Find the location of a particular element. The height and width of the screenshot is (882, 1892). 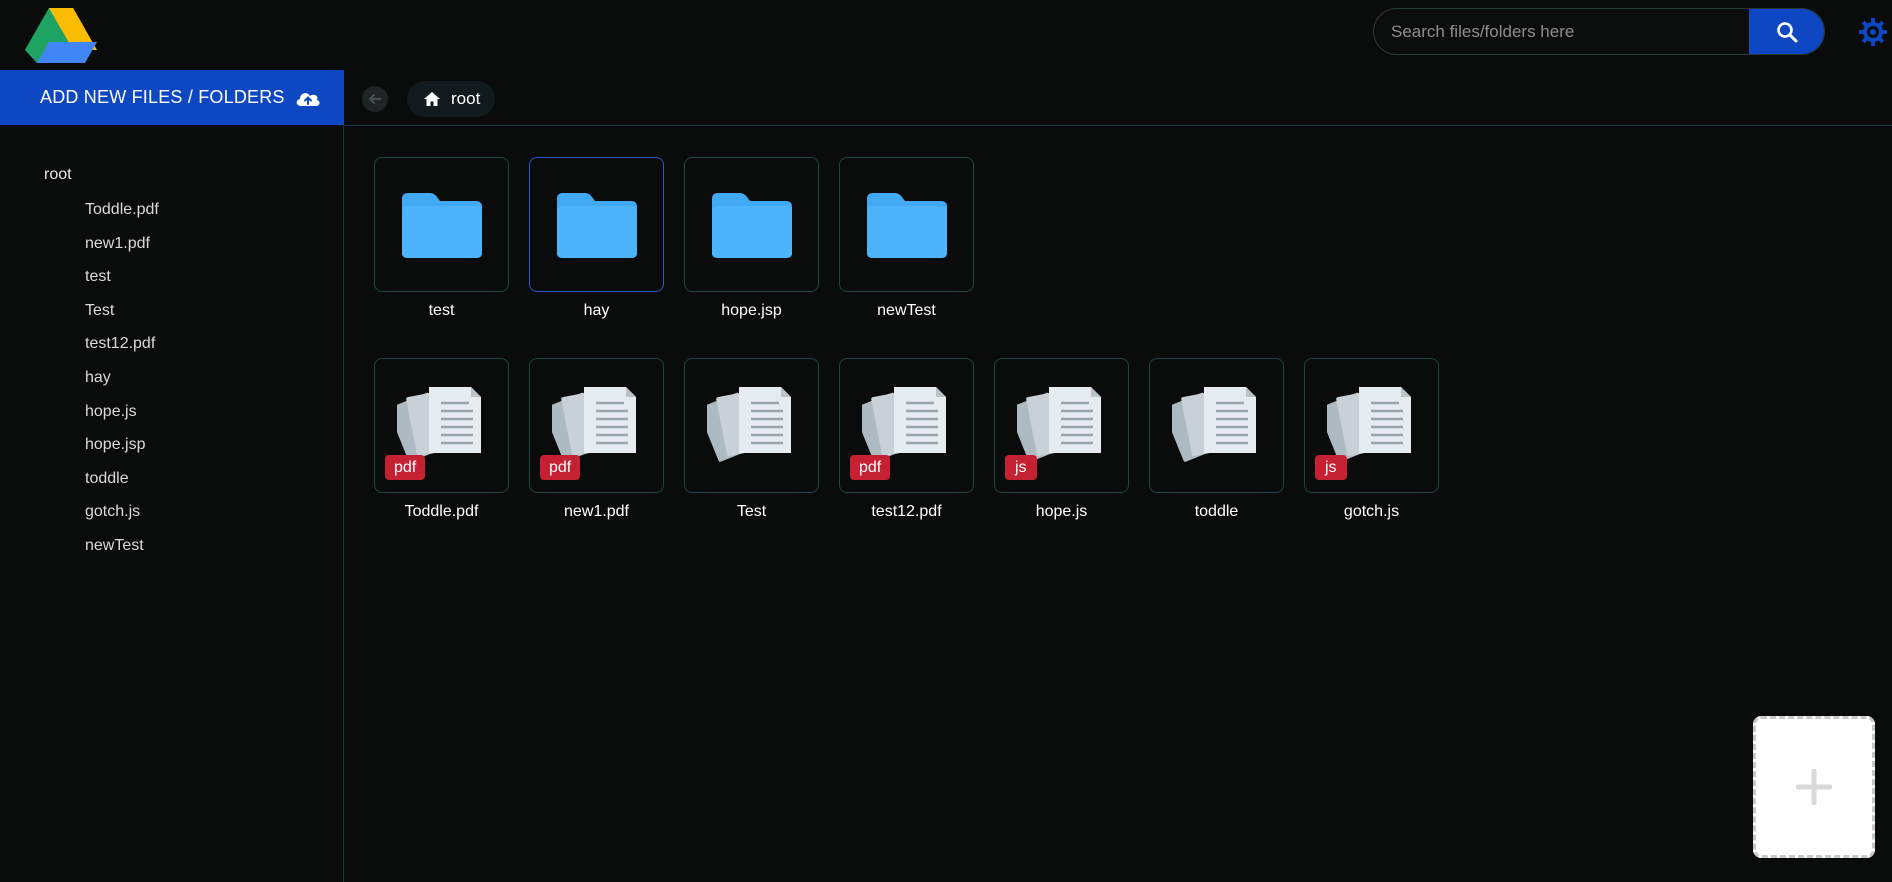

file-tile: Test is located at coordinates (751, 439).